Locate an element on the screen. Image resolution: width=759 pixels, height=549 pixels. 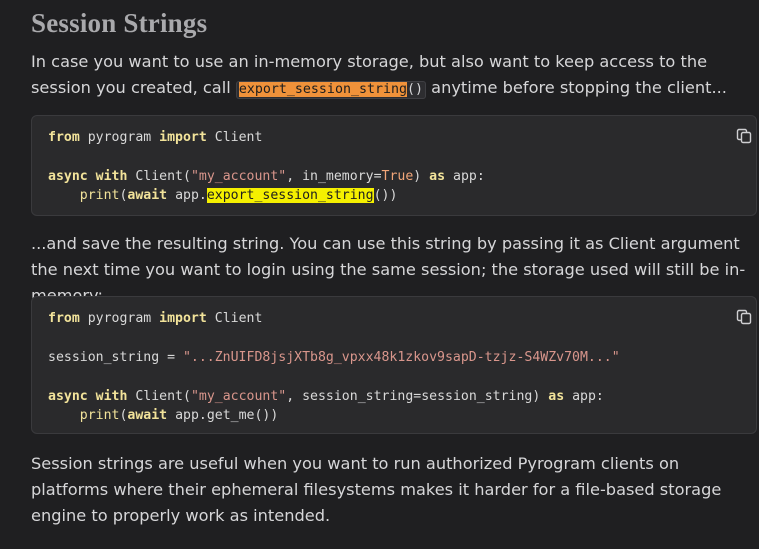
code-line: print(await app.get_me()) is located at coordinates (163, 416).